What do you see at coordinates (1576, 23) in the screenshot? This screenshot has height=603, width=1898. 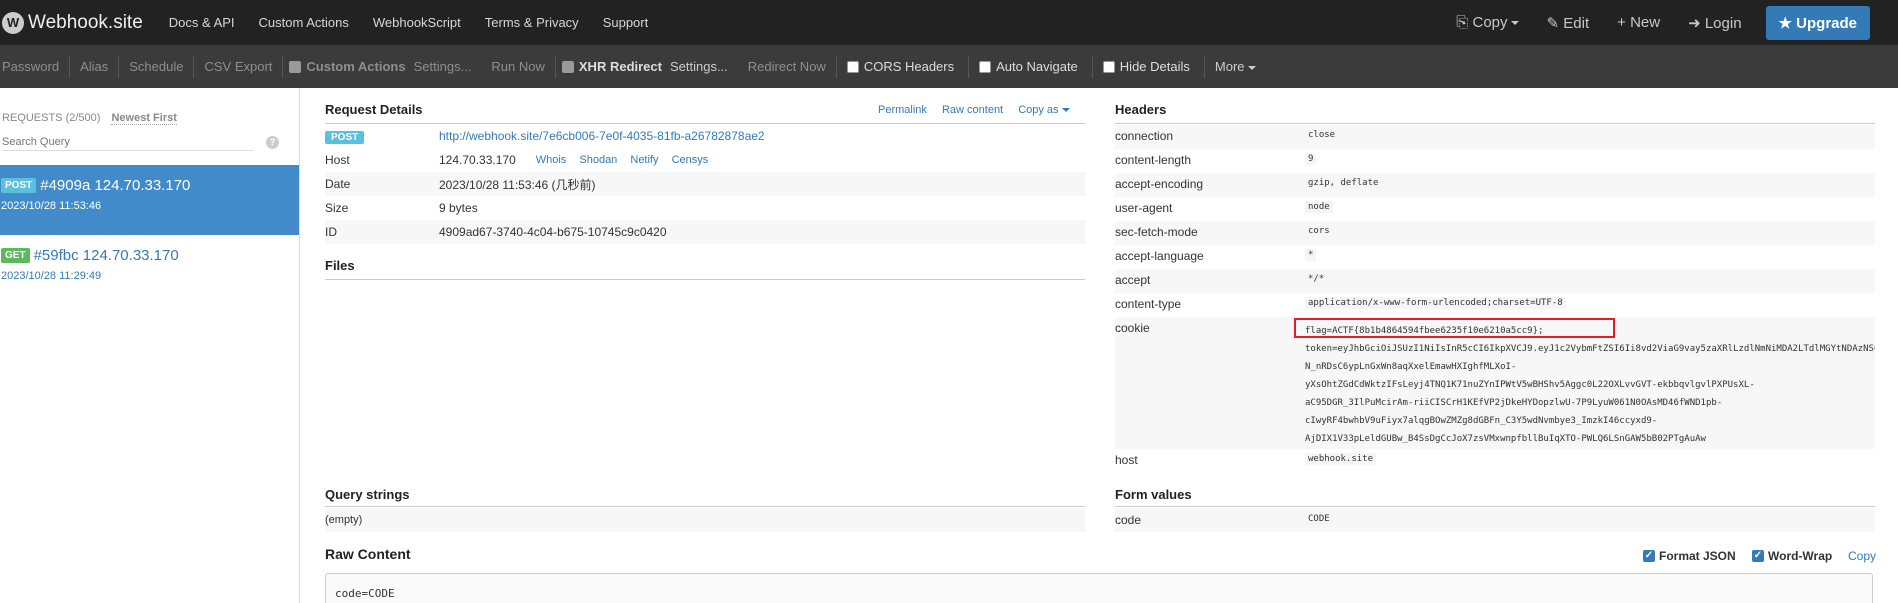 I see `edit-label: Edit` at bounding box center [1576, 23].